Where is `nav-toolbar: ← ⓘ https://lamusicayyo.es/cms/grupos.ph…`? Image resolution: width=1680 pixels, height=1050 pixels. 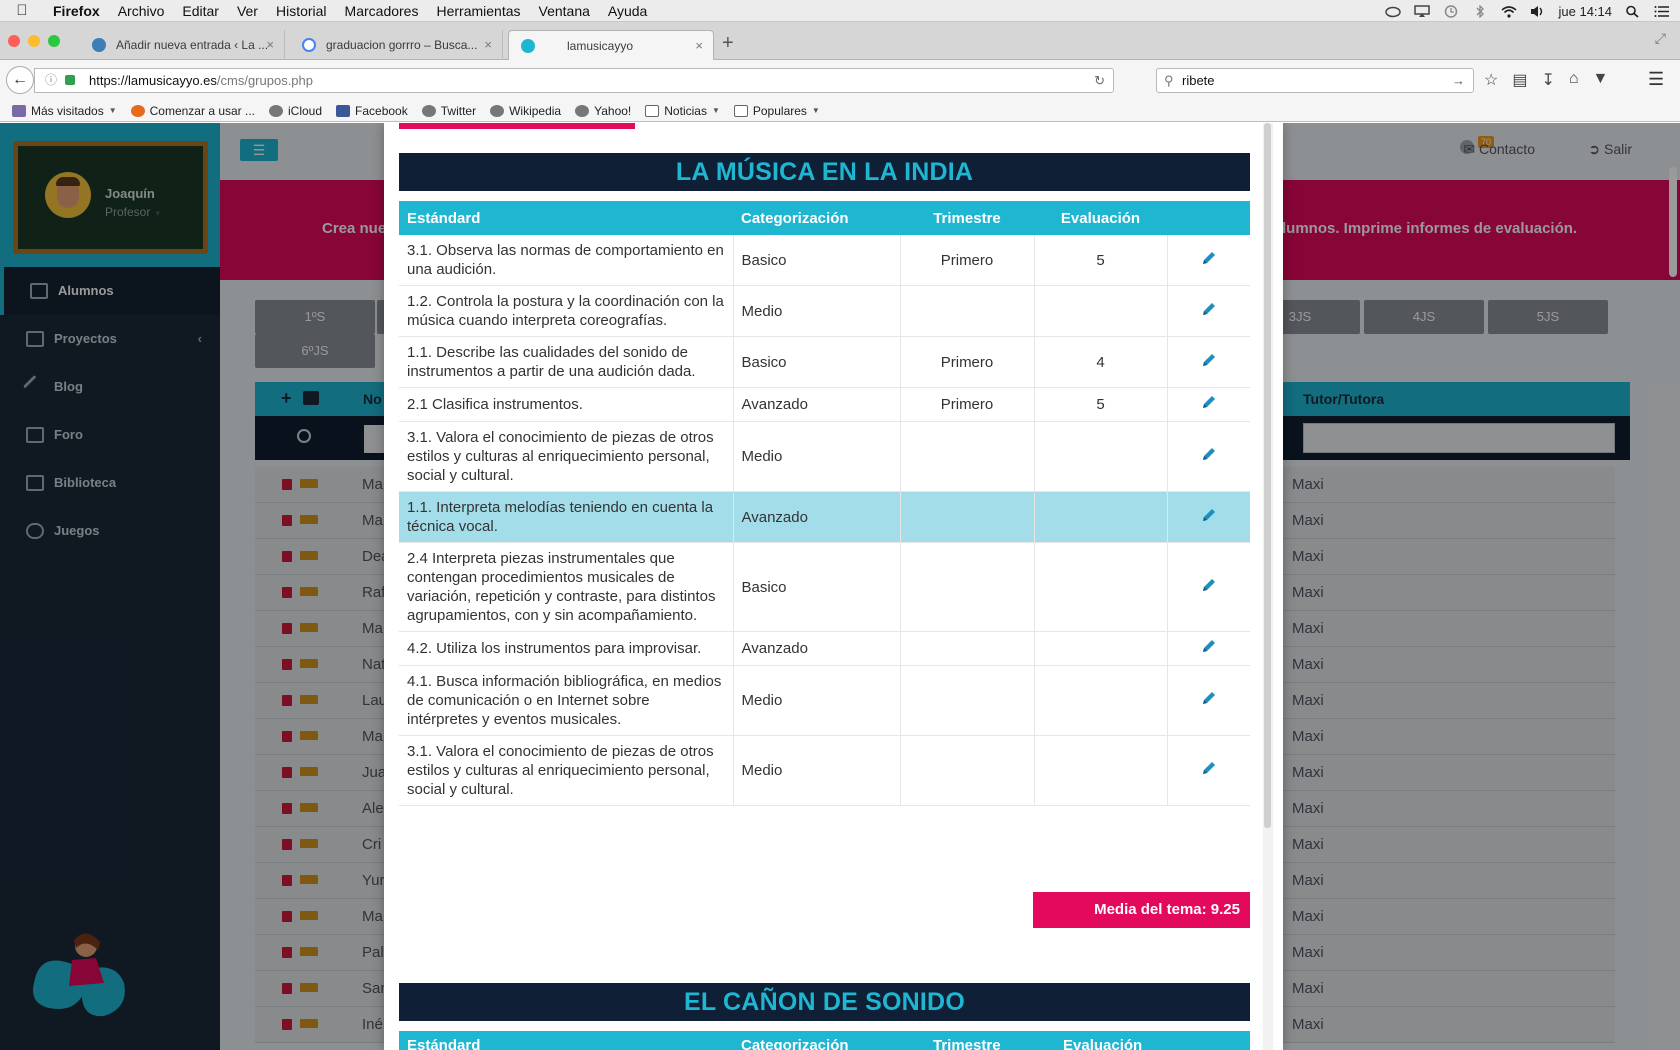
nav-toolbar: ← ⓘ https://lamusicayyo.es/cms/grupos.ph… is located at coordinates (840, 80).